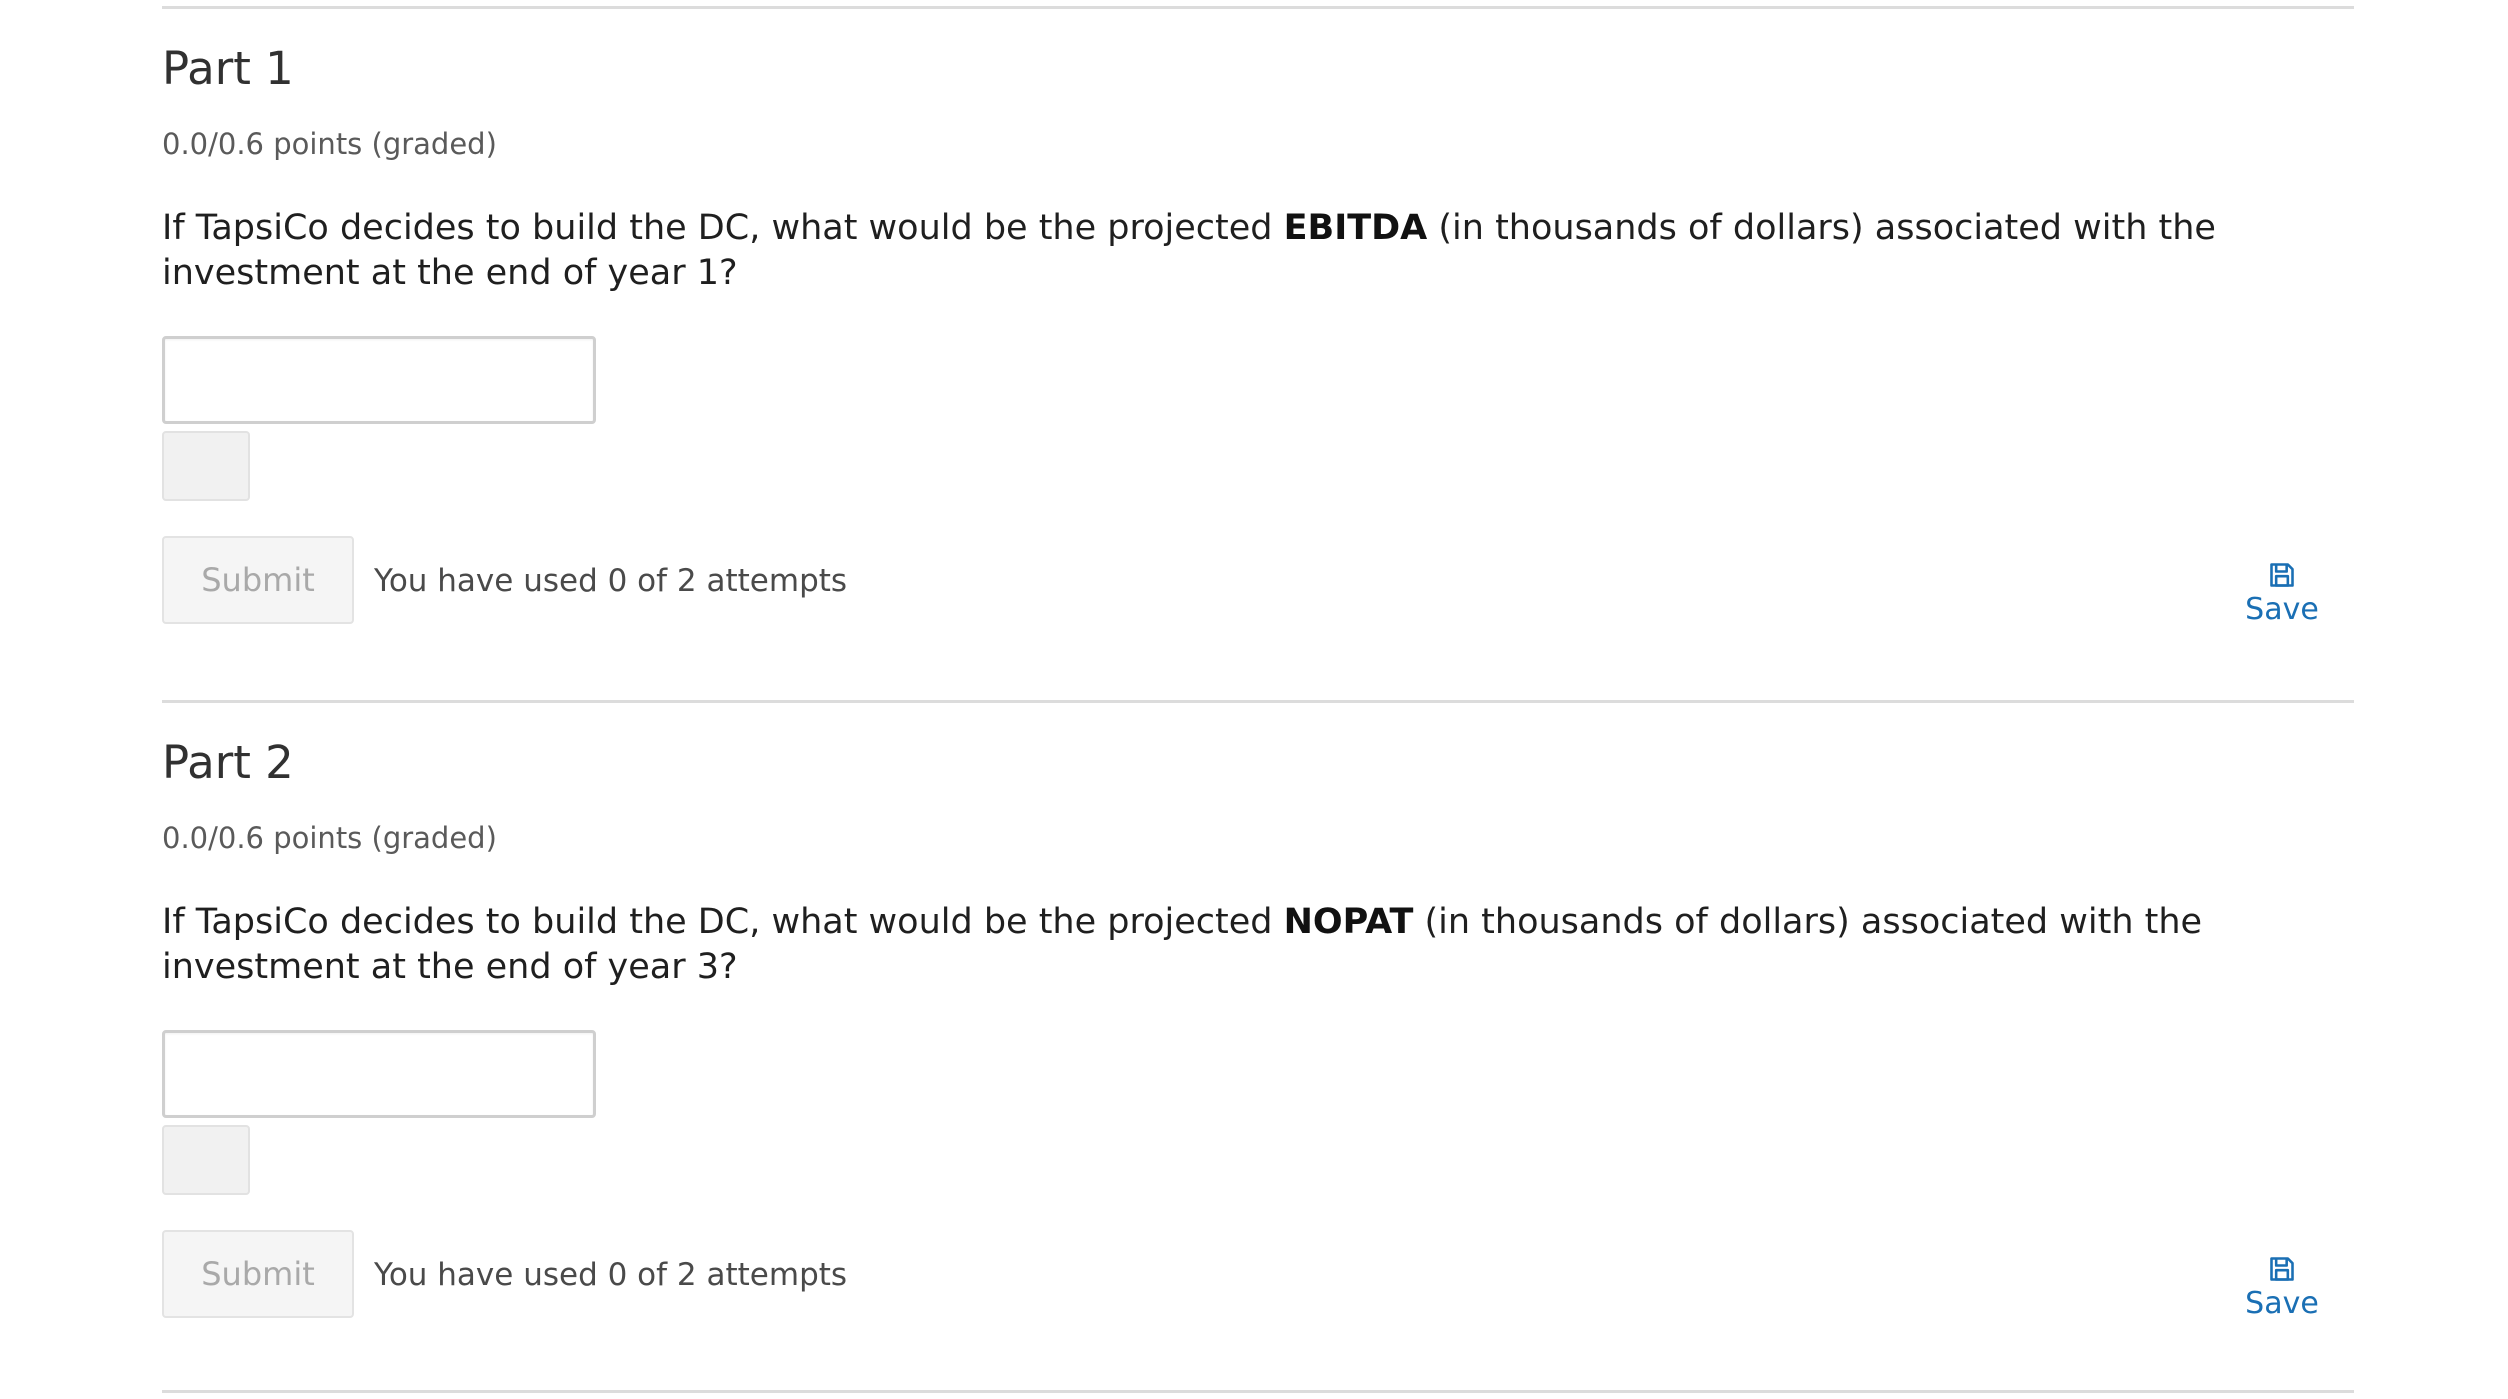  I want to click on part-title: Part 2, so click(228, 762).